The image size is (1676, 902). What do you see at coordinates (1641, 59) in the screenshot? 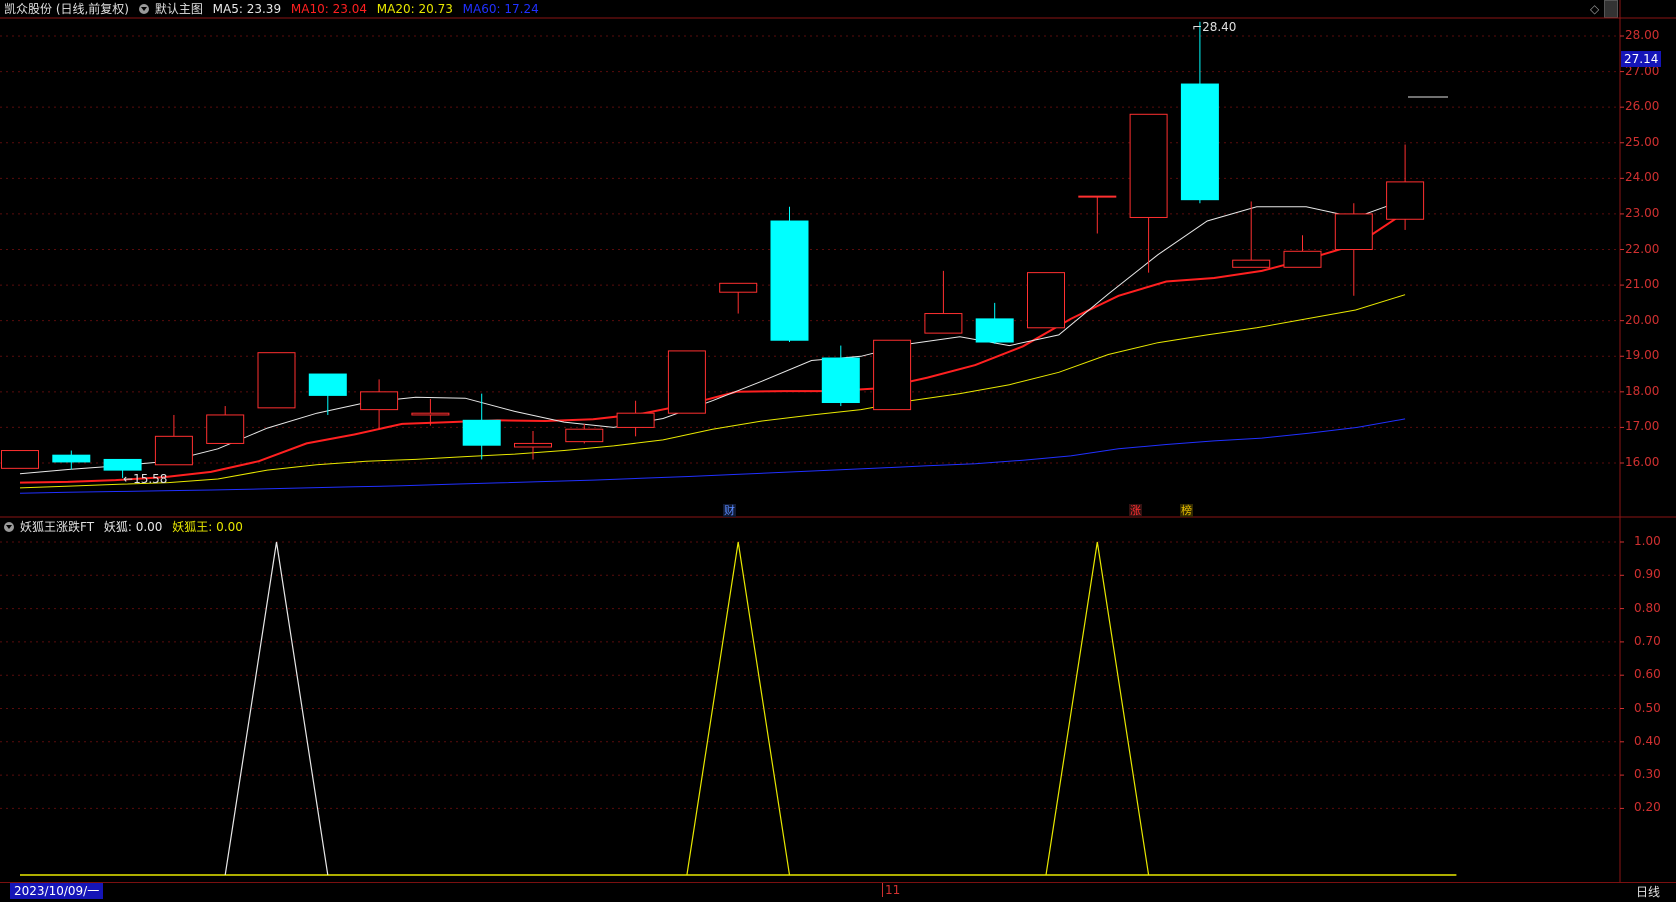
I see `current-price-label: 27.14` at bounding box center [1641, 59].